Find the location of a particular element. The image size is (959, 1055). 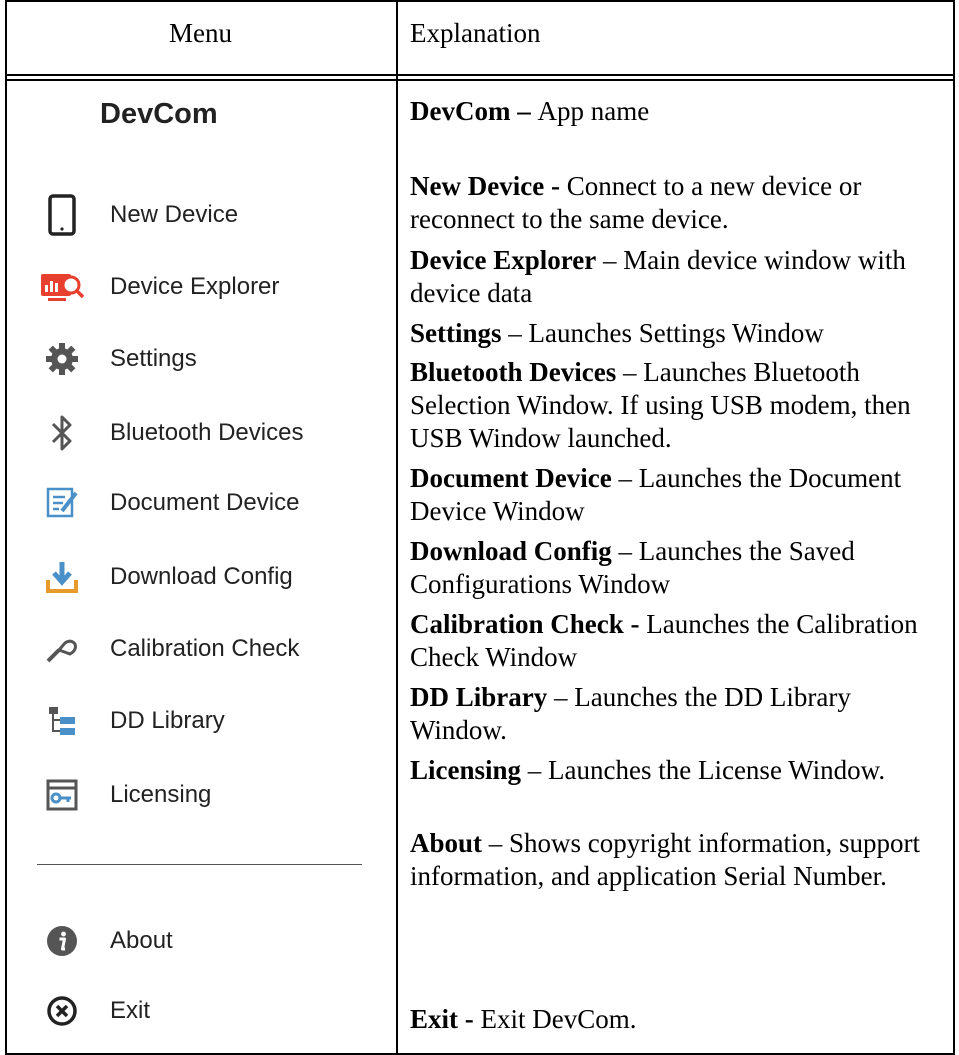

explanation-devcom: DevCom – App name is located at coordinates (680, 111).